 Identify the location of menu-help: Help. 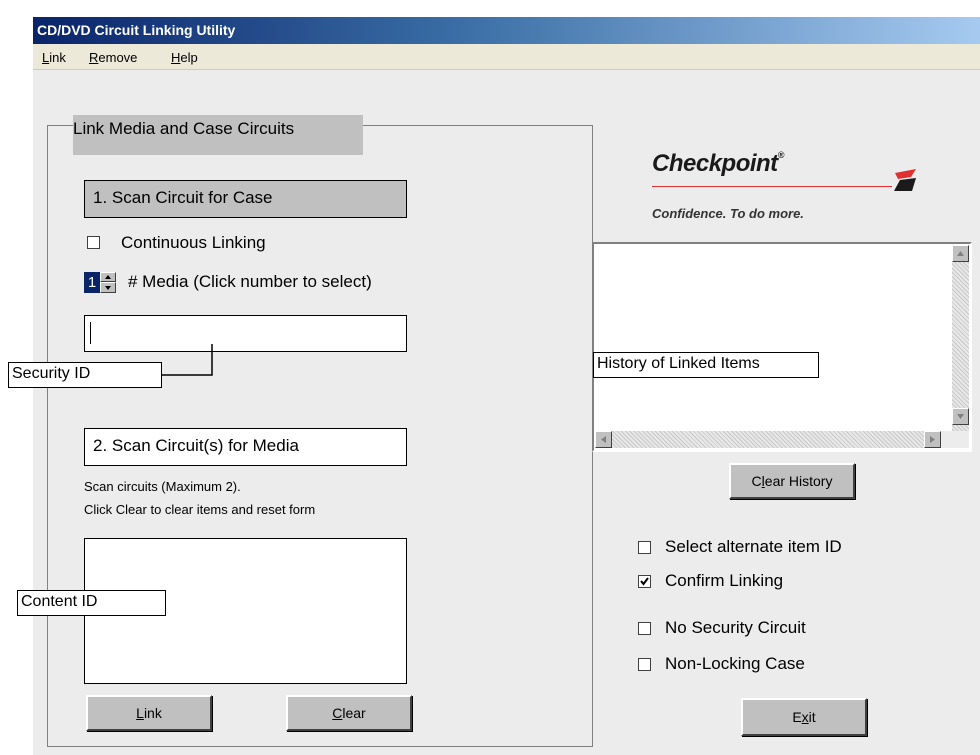
(184, 57).